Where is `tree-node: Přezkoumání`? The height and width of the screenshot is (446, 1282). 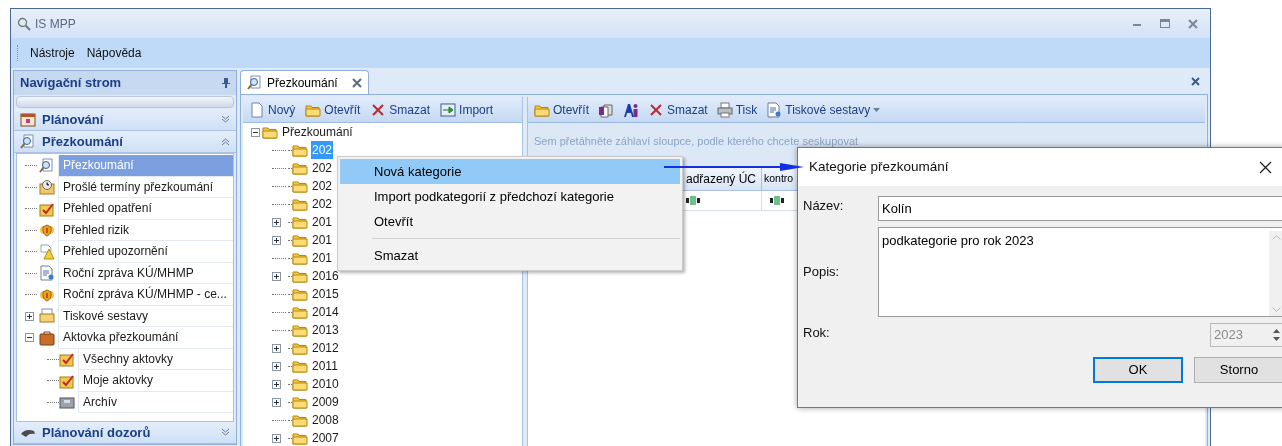 tree-node: Přezkoumání is located at coordinates (317, 132).